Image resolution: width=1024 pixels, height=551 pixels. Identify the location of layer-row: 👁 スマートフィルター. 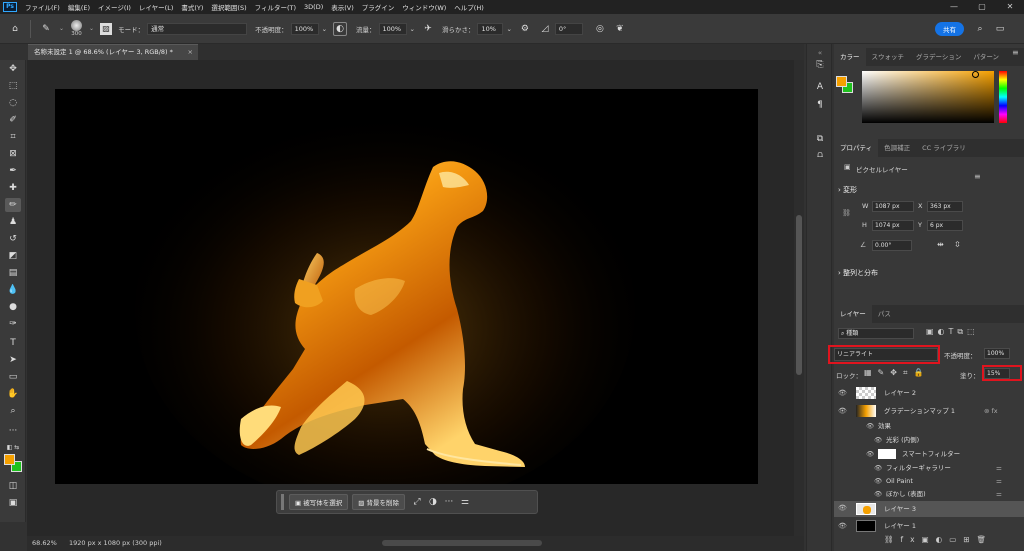
(929, 454).